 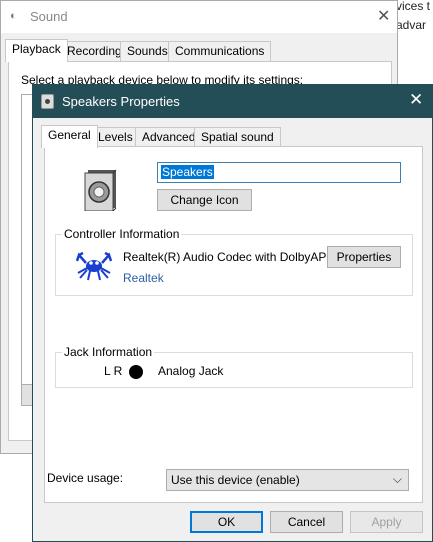 What do you see at coordinates (364, 257) in the screenshot?
I see `controller-properties-button: Properties` at bounding box center [364, 257].